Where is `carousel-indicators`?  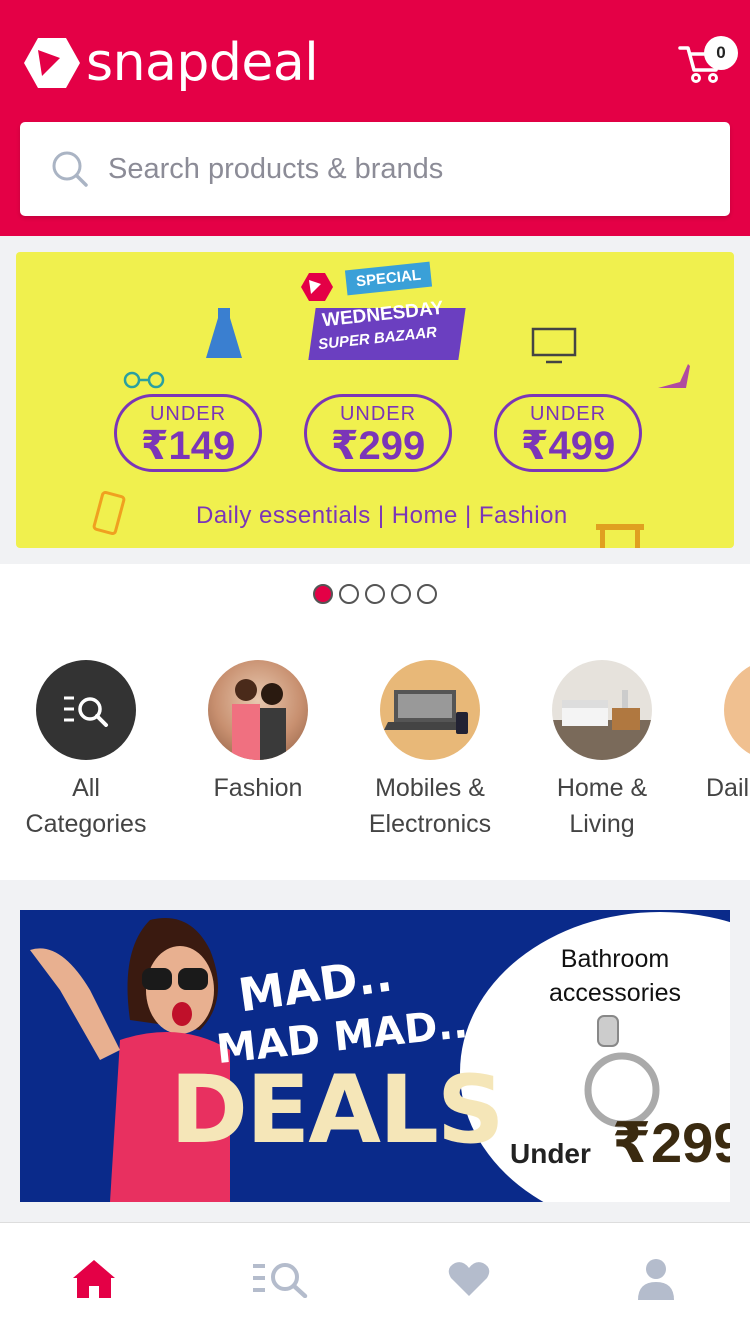 carousel-indicators is located at coordinates (375, 594).